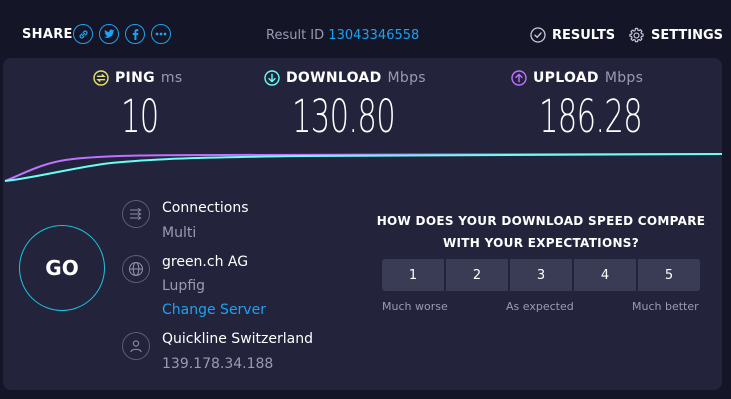  What do you see at coordinates (605, 275) in the screenshot?
I see `rating-option: 4` at bounding box center [605, 275].